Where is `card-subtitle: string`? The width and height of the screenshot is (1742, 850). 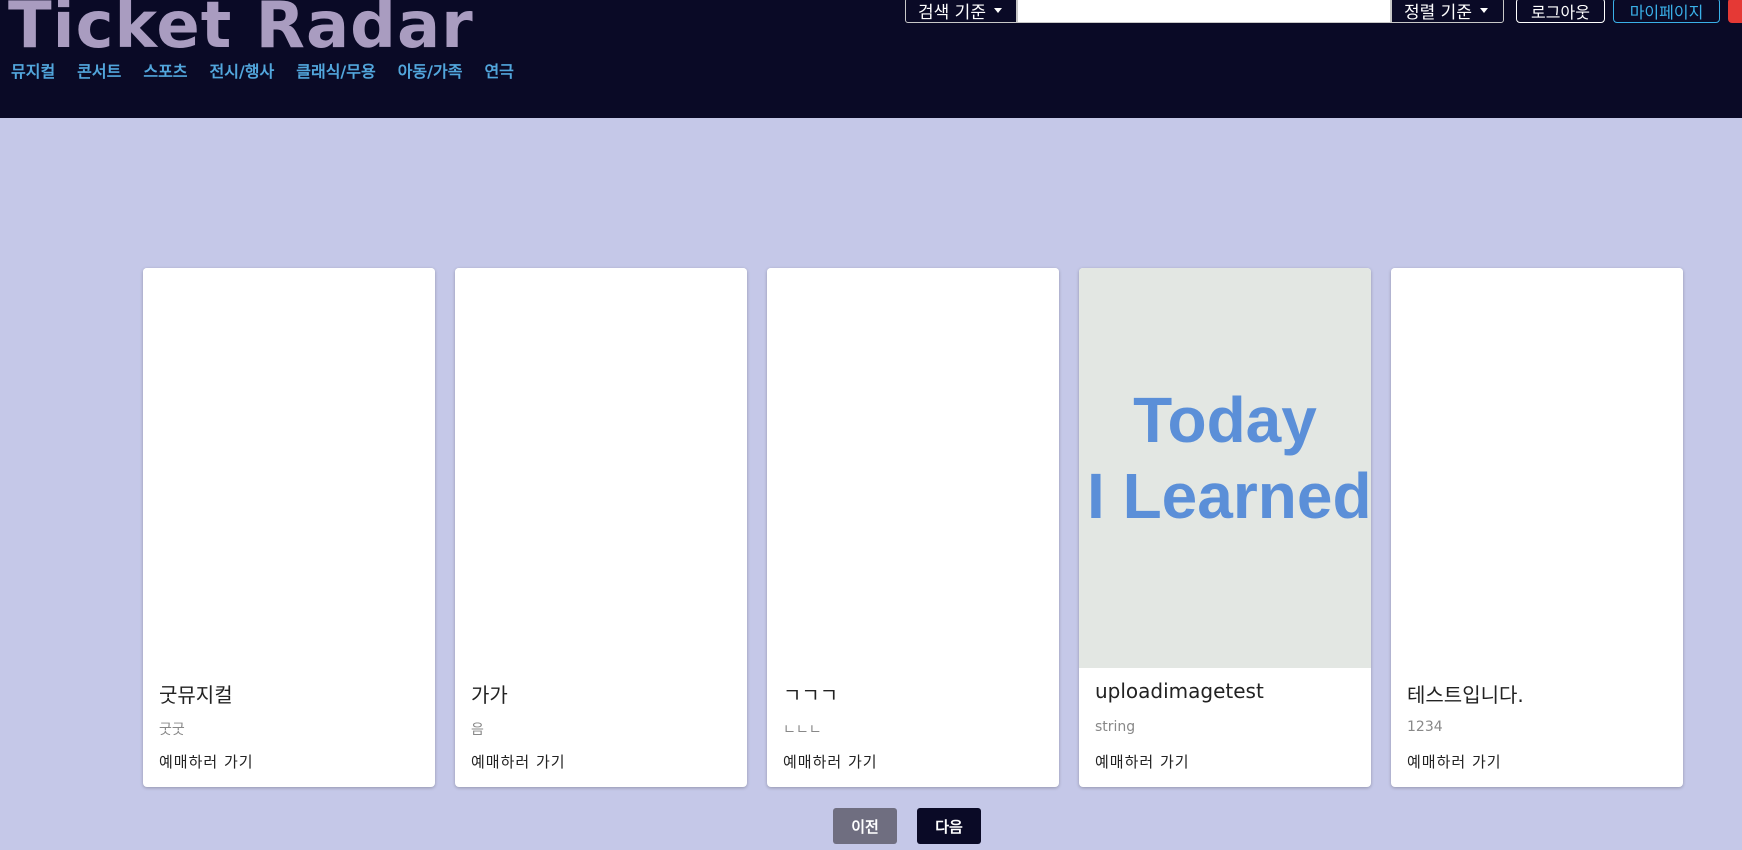
card-subtitle: string is located at coordinates (1115, 727).